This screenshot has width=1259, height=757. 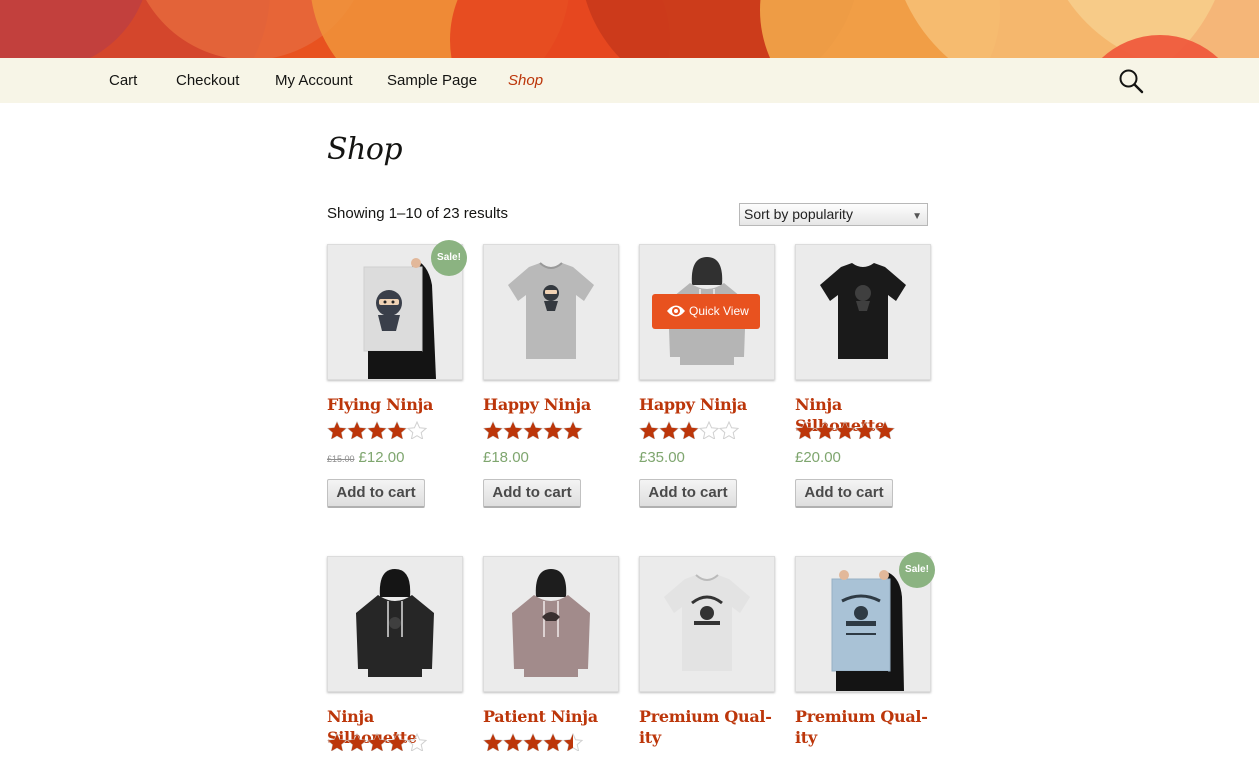 What do you see at coordinates (381, 457) in the screenshot?
I see `sale-price: £12.00` at bounding box center [381, 457].